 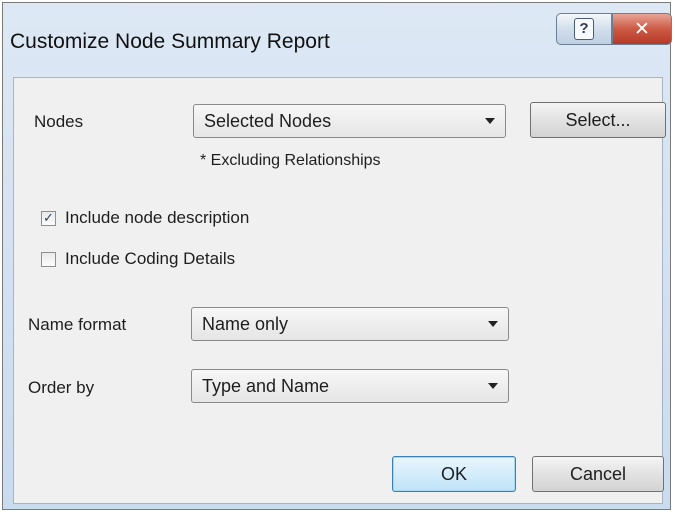 I want to click on name-format-label: Name format, so click(x=77, y=324).